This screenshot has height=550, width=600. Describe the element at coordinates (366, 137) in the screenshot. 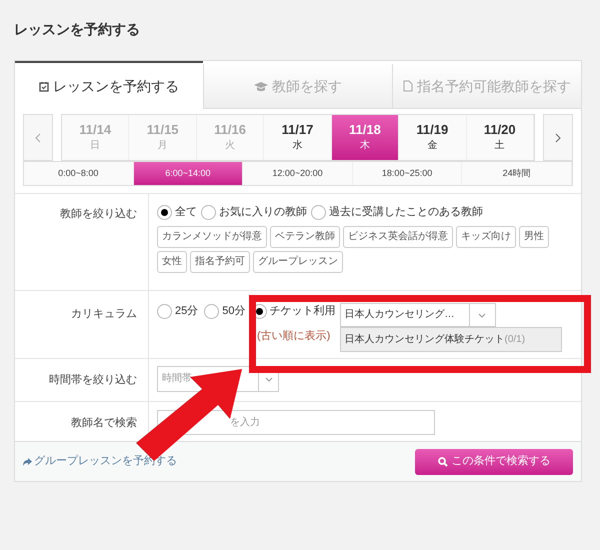

I see `date-button: 11/18 木` at that location.